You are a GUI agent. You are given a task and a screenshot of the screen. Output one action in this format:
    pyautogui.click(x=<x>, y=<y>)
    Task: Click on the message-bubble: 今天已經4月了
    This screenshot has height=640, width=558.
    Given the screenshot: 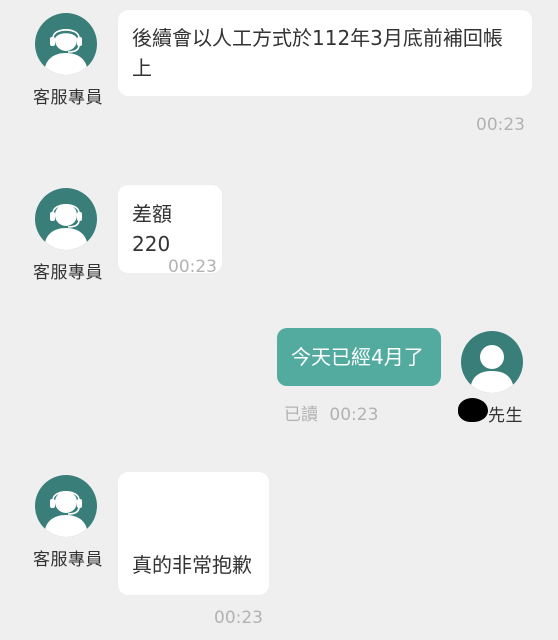 What is the action you would take?
    pyautogui.click(x=359, y=357)
    